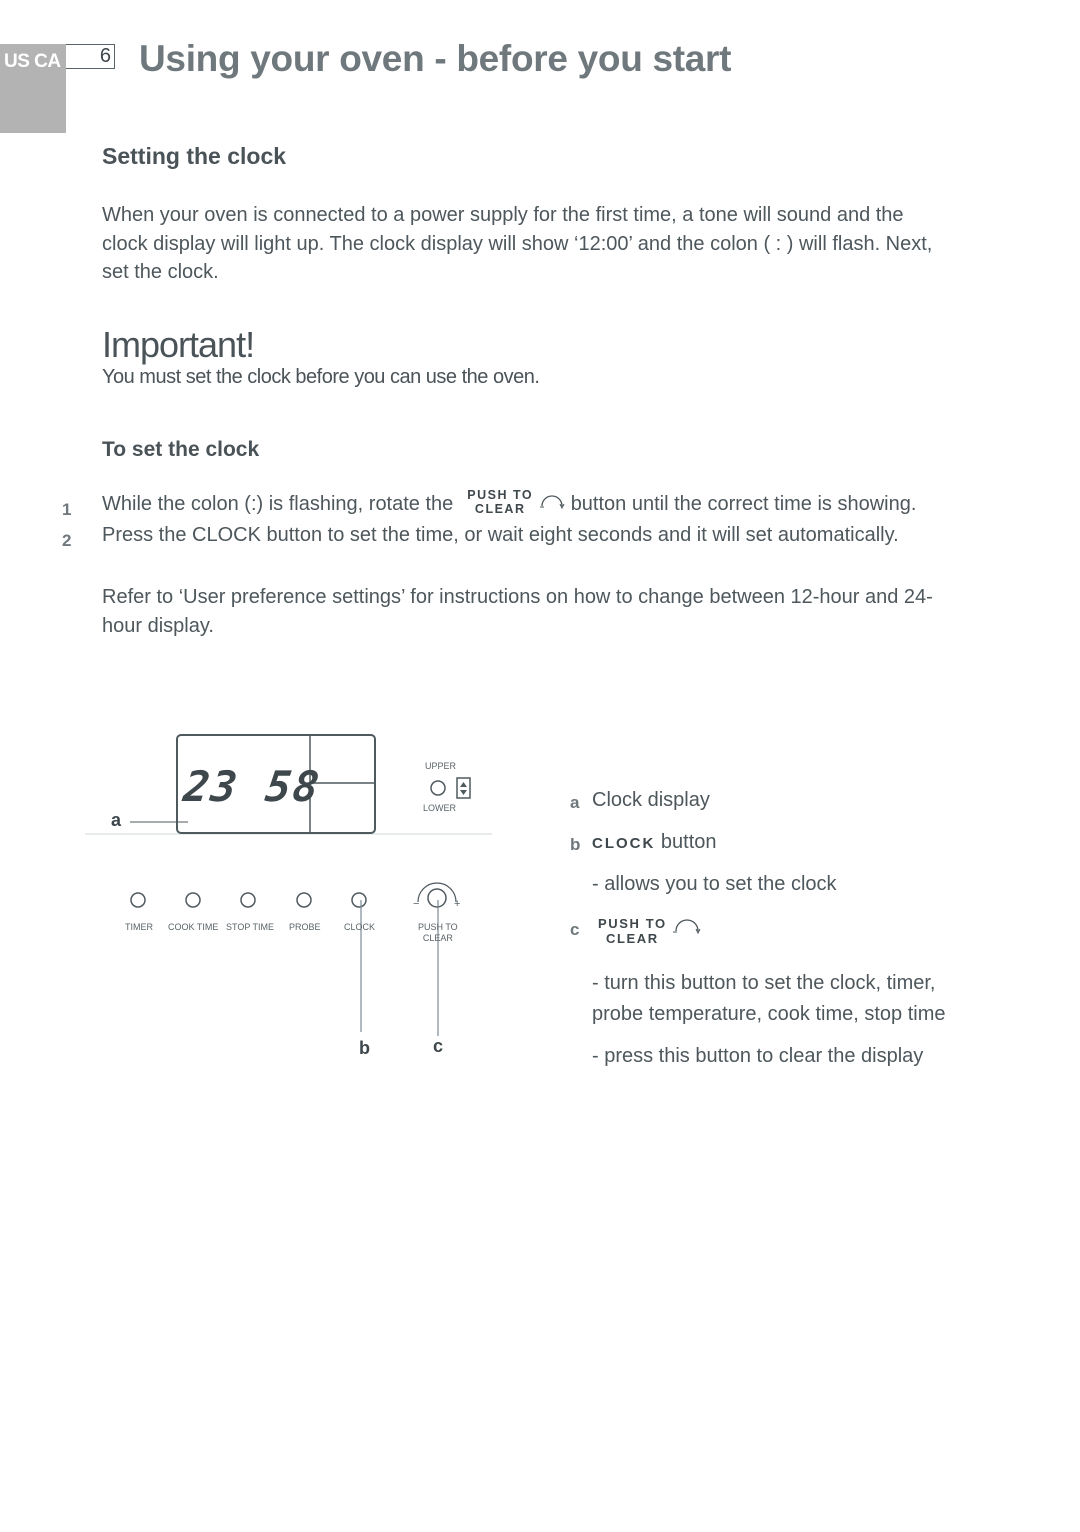  Describe the element at coordinates (457, 904) in the screenshot. I see `dial-plus: +` at that location.